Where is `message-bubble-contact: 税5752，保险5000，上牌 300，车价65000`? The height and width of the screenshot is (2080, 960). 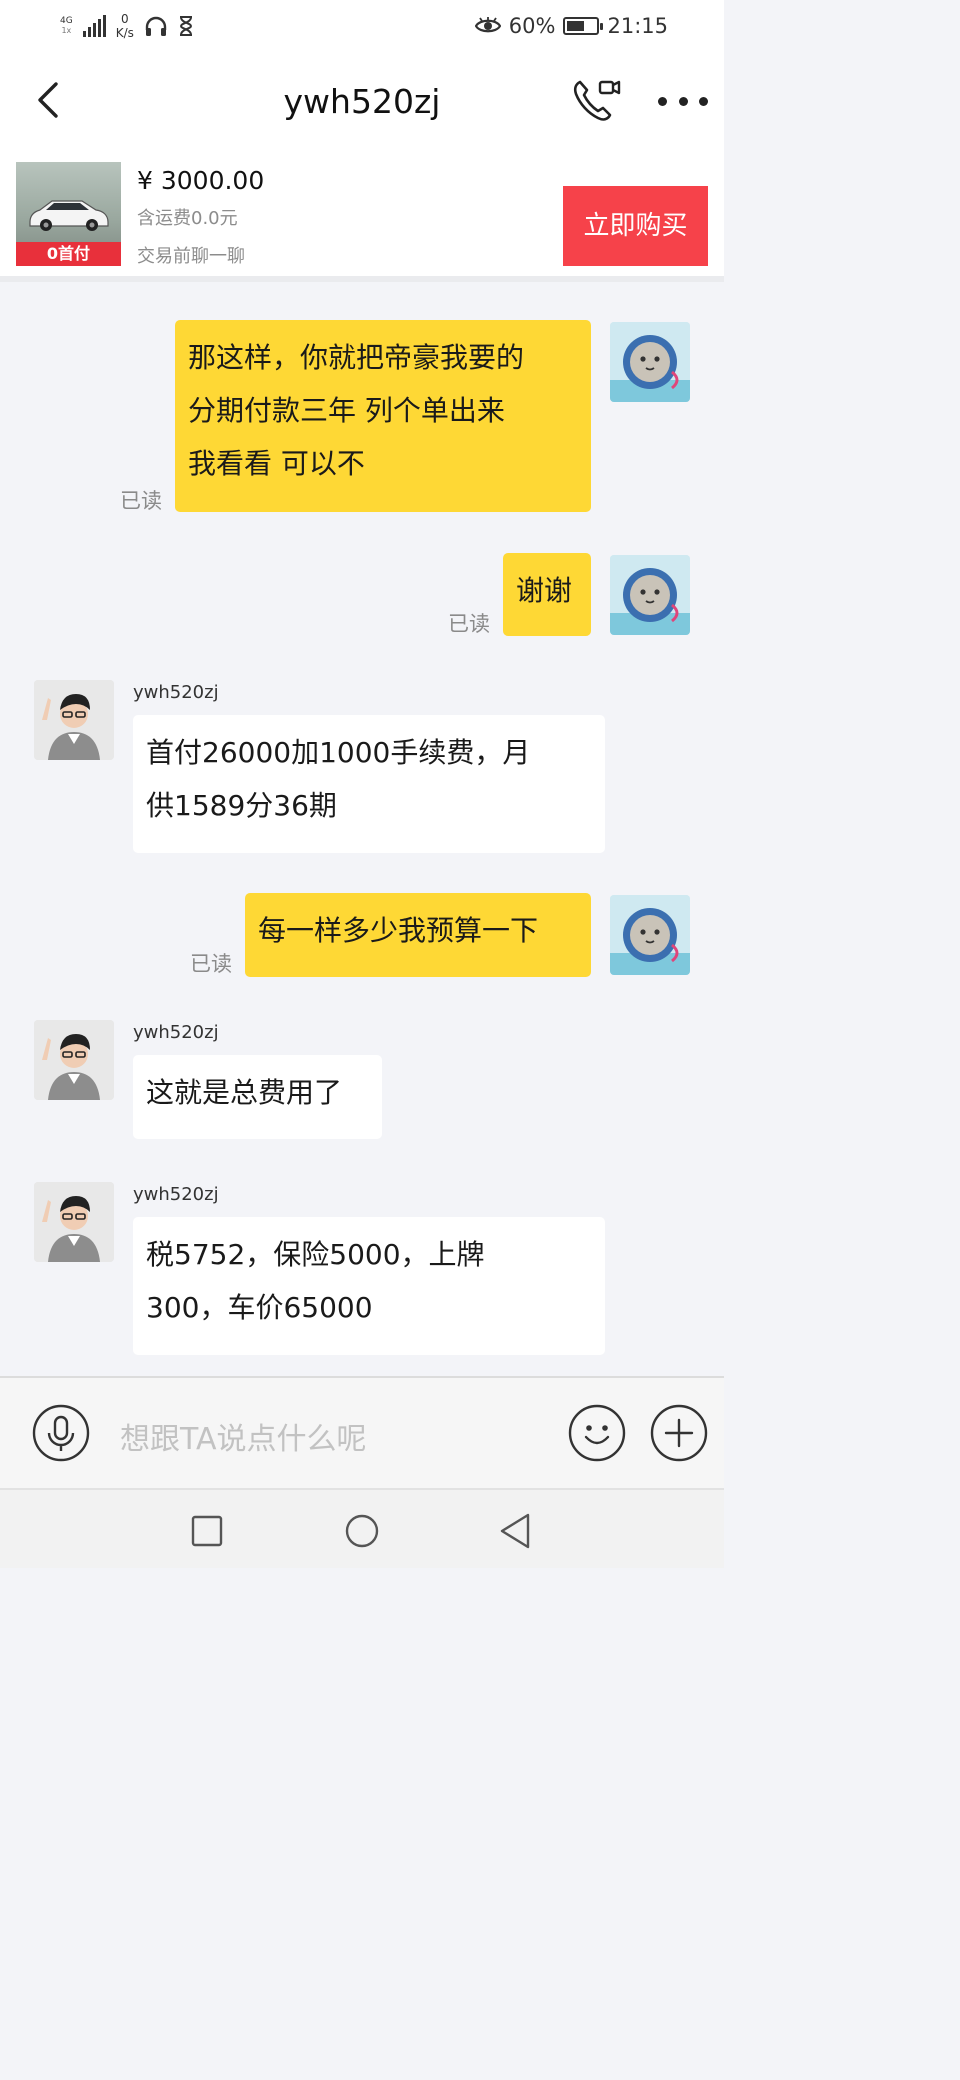 message-bubble-contact: 税5752，保险5000，上牌 300，车价65000 is located at coordinates (369, 1286).